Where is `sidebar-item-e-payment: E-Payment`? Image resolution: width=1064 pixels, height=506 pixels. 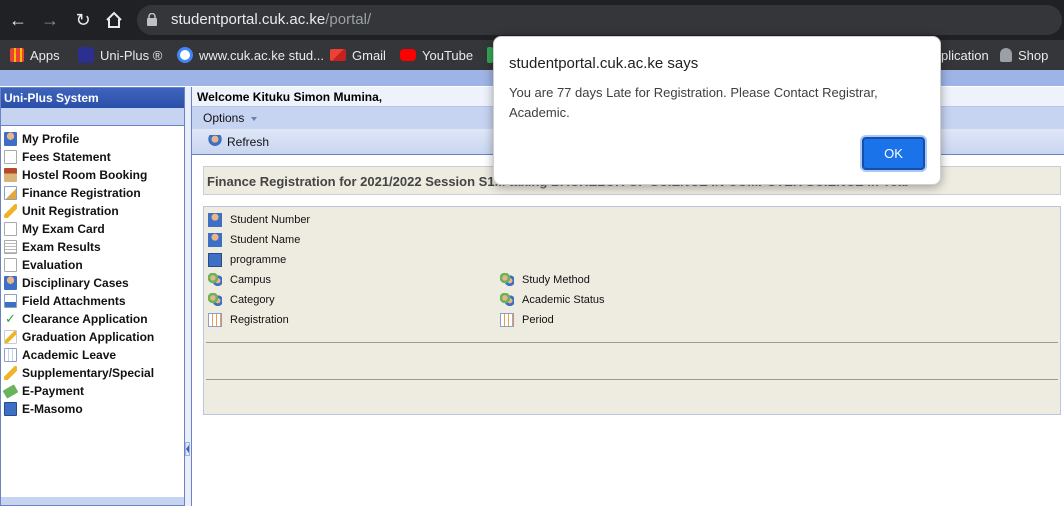
sidebar-item-e-payment: E-Payment is located at coordinates (92, 391).